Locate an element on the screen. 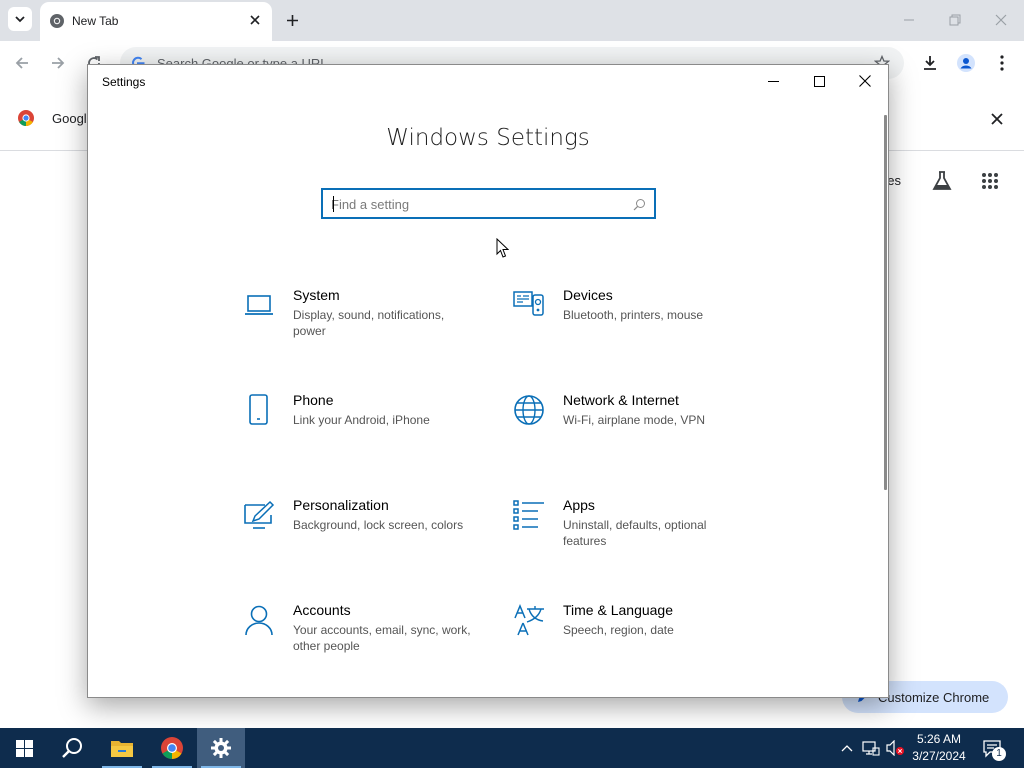  chevron-down-icon is located at coordinates (20, 19).